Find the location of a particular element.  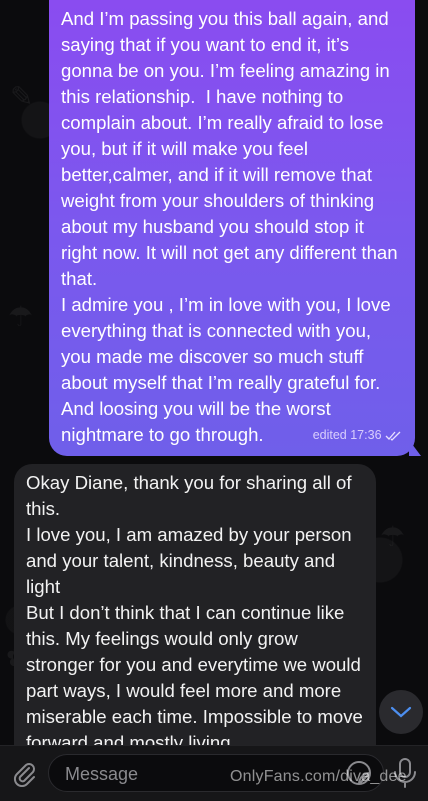

edited-label: edited is located at coordinates (329, 435).